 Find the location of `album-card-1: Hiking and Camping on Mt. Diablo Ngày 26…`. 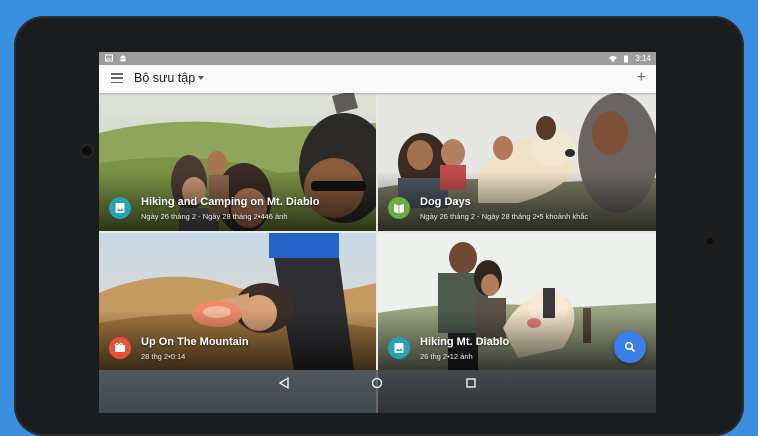

album-card-1: Hiking and Camping on Mt. Diablo Ngày 26… is located at coordinates (237, 162).